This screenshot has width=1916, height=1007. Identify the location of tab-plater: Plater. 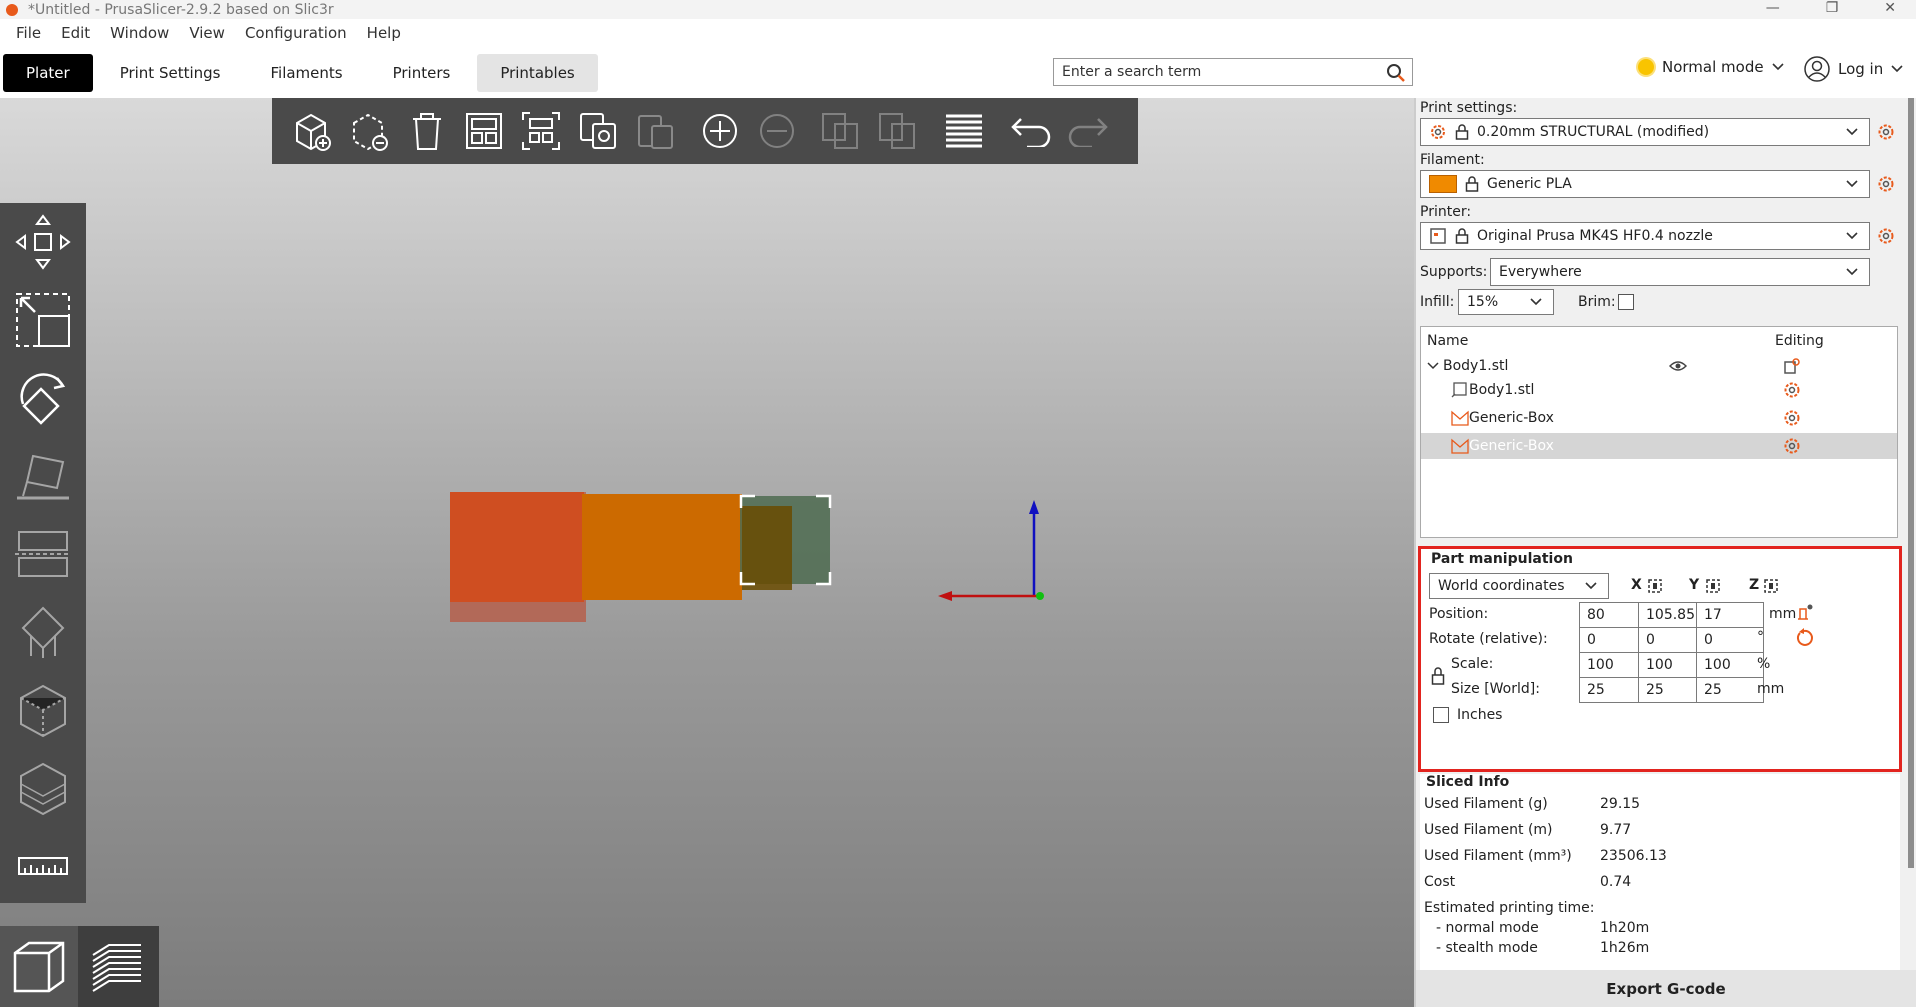
(48, 73).